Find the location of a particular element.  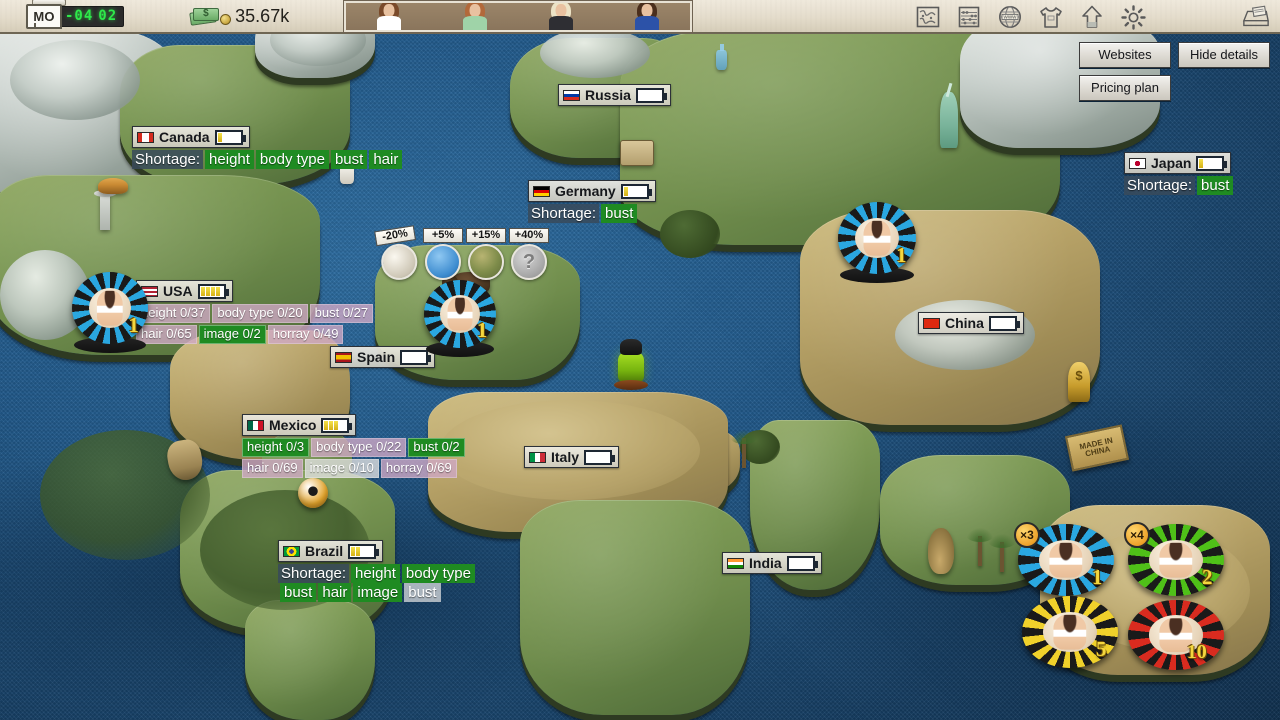

country-header: USA is located at coordinates (184, 291).